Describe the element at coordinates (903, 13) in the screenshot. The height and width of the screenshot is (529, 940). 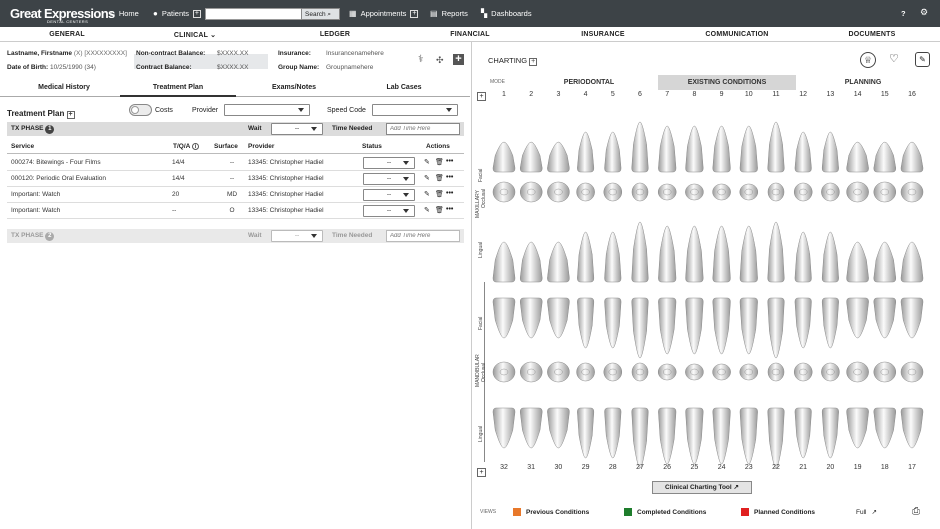
I see `help-icon: ?` at that location.